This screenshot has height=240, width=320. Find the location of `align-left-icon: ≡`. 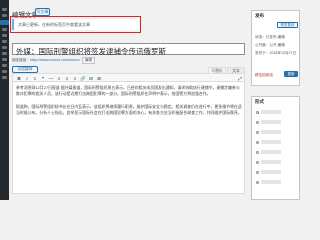

align-left-icon: ≡ is located at coordinates (59, 78).